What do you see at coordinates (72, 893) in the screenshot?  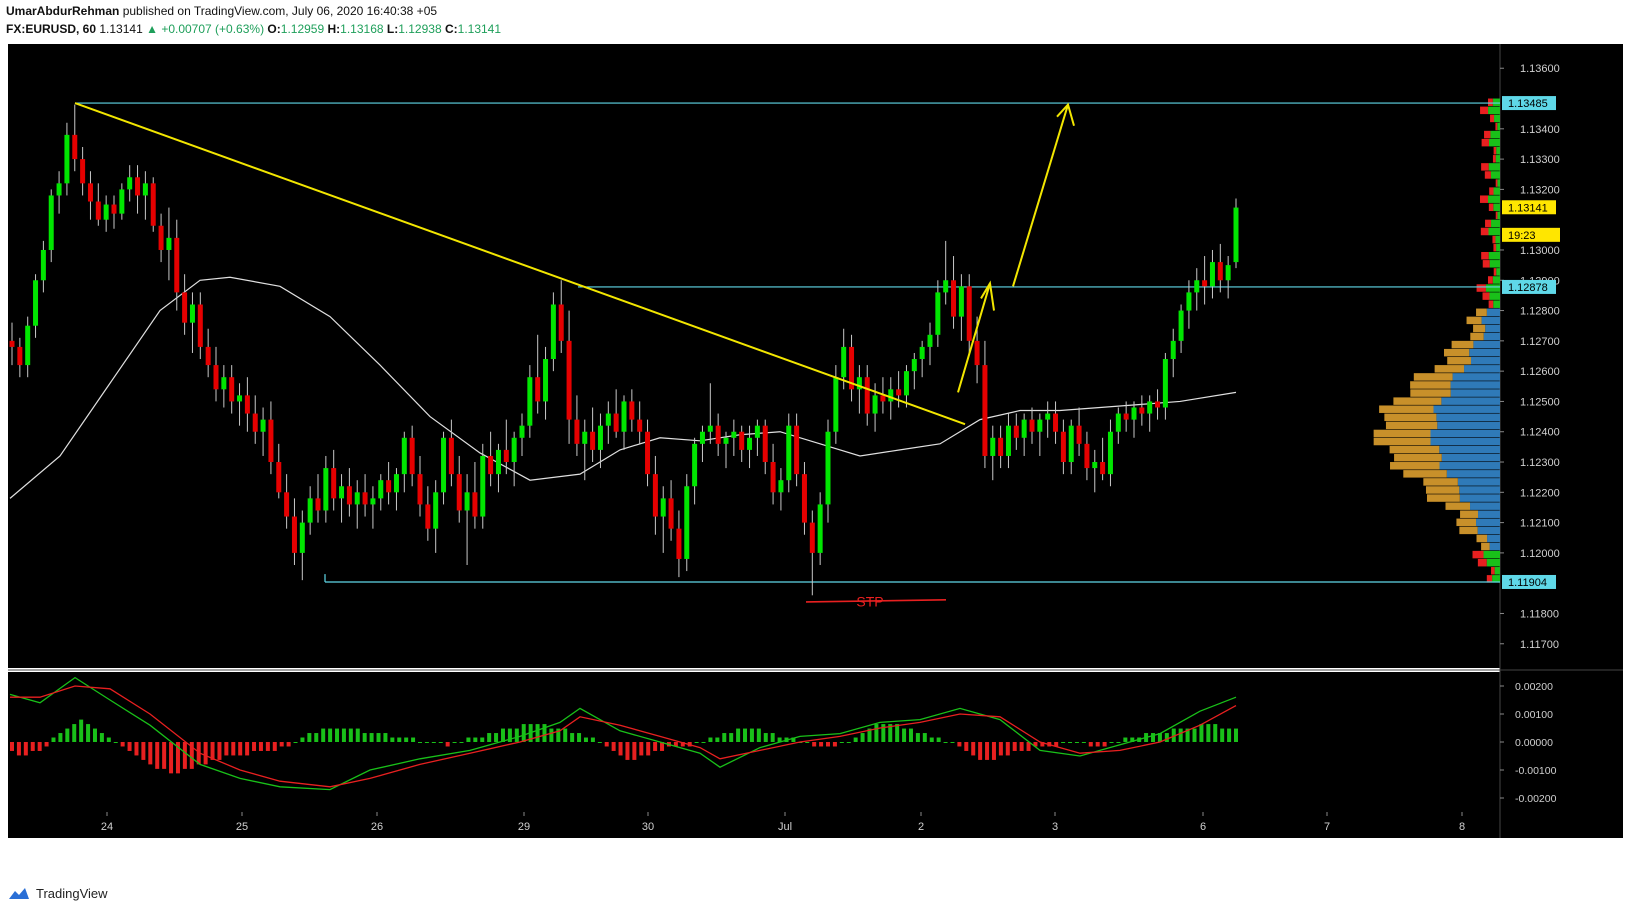 I see `brand-name: TradingView` at bounding box center [72, 893].